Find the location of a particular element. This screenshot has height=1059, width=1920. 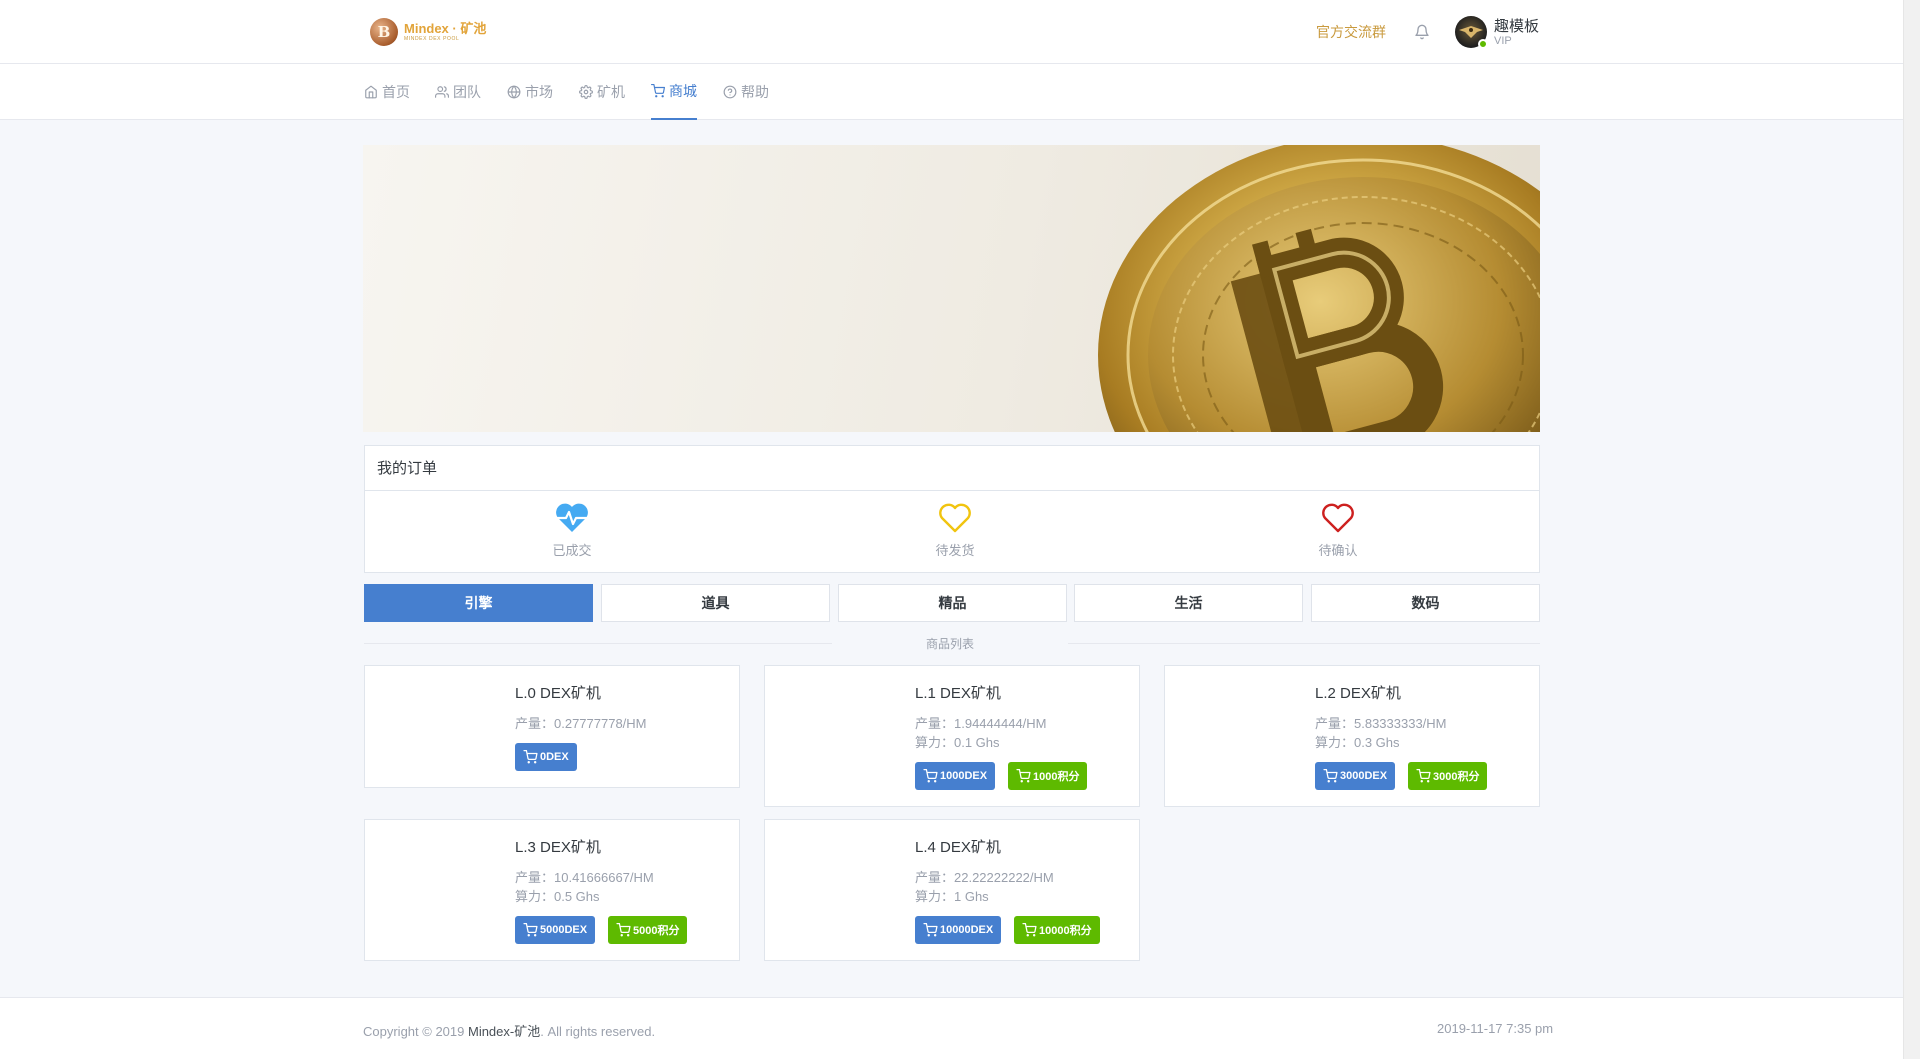

nav-item-shop: 商城 is located at coordinates (674, 92).